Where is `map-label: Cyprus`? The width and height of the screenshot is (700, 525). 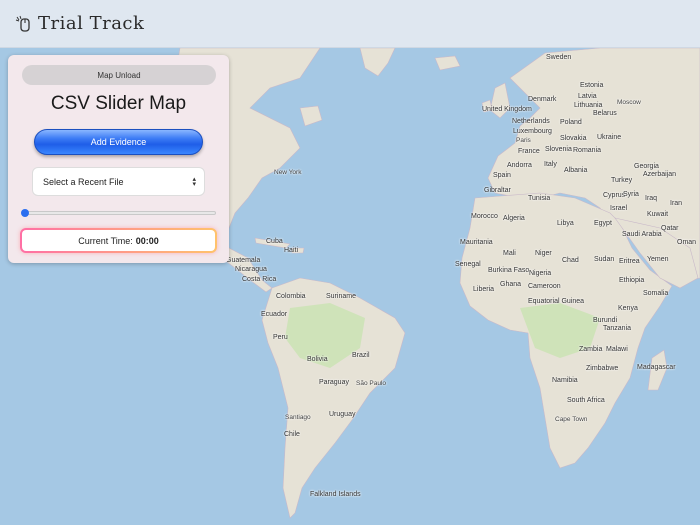
map-label: Cyprus is located at coordinates (614, 195).